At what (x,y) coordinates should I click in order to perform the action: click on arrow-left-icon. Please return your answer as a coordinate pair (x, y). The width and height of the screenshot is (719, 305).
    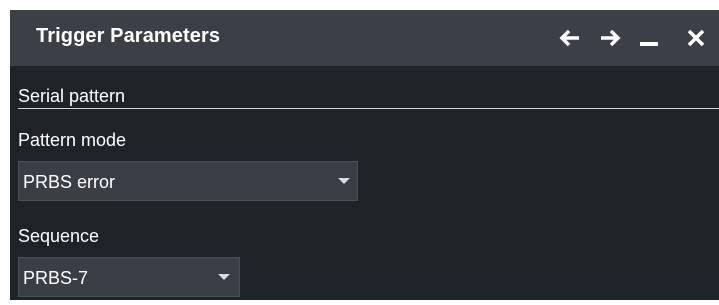
    Looking at the image, I should click on (569, 38).